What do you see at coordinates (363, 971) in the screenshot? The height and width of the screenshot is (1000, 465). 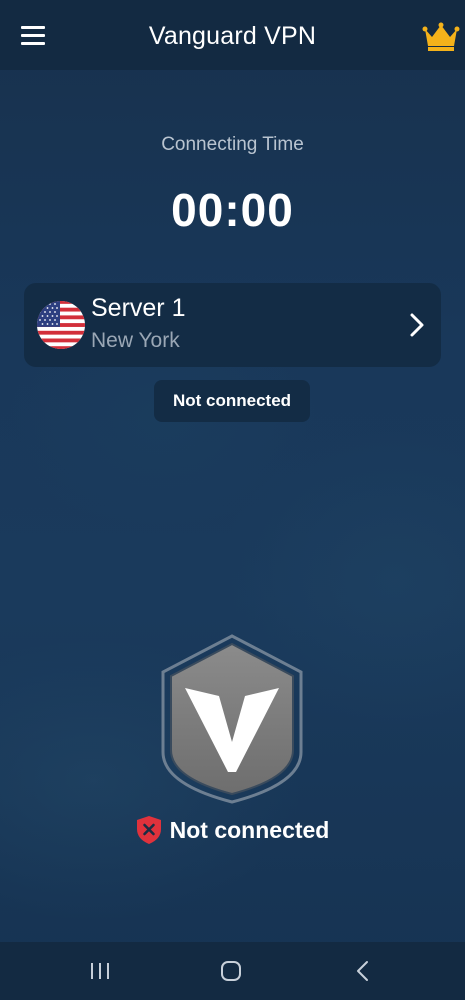 I see `back-icon` at bounding box center [363, 971].